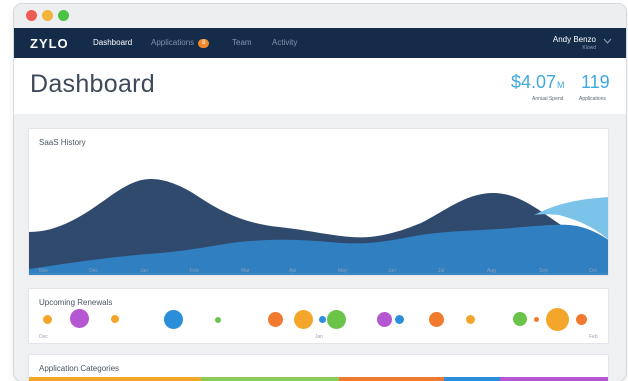 This screenshot has height=381, width=628. Describe the element at coordinates (319, 337) in the screenshot. I see `renewal-date-label: Jan` at that location.